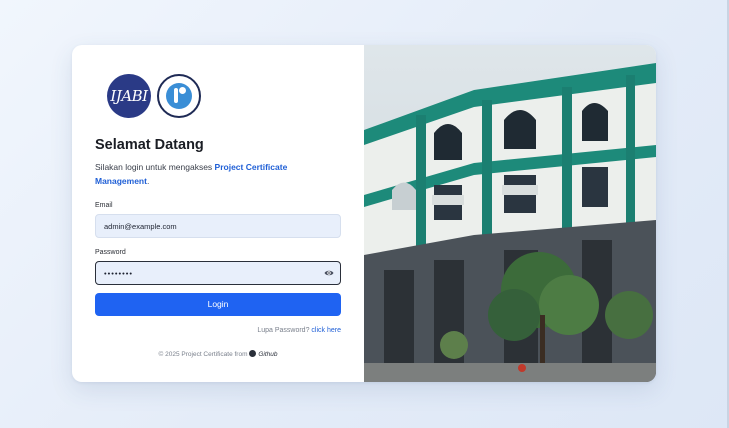 This screenshot has height=428, width=729. Describe the element at coordinates (154, 96) in the screenshot. I see `logo-group: IJABI` at that location.